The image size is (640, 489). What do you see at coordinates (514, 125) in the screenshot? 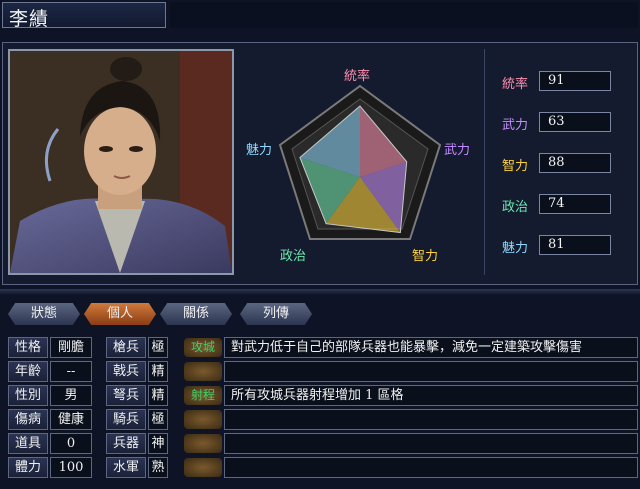
I see `stat-label: 武力` at bounding box center [514, 125].